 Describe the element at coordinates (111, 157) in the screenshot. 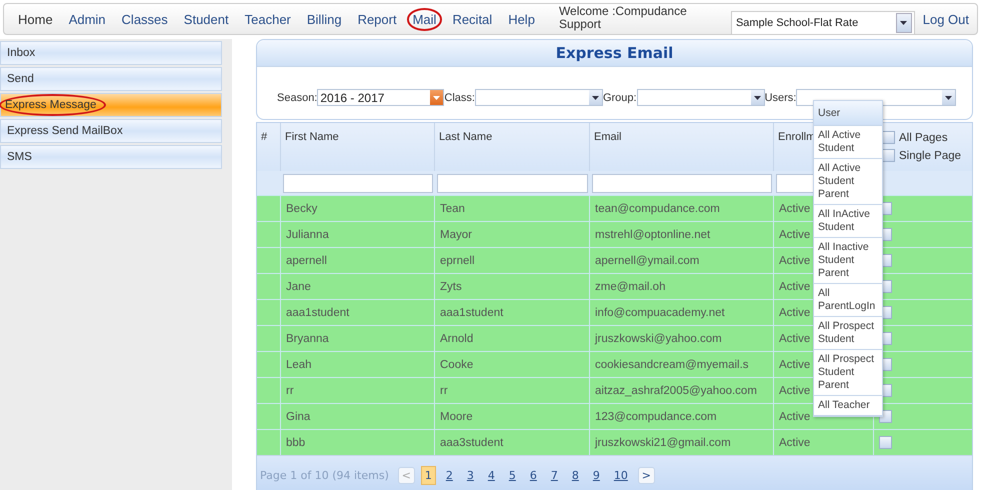

I see `sidebar-item: SMS` at that location.